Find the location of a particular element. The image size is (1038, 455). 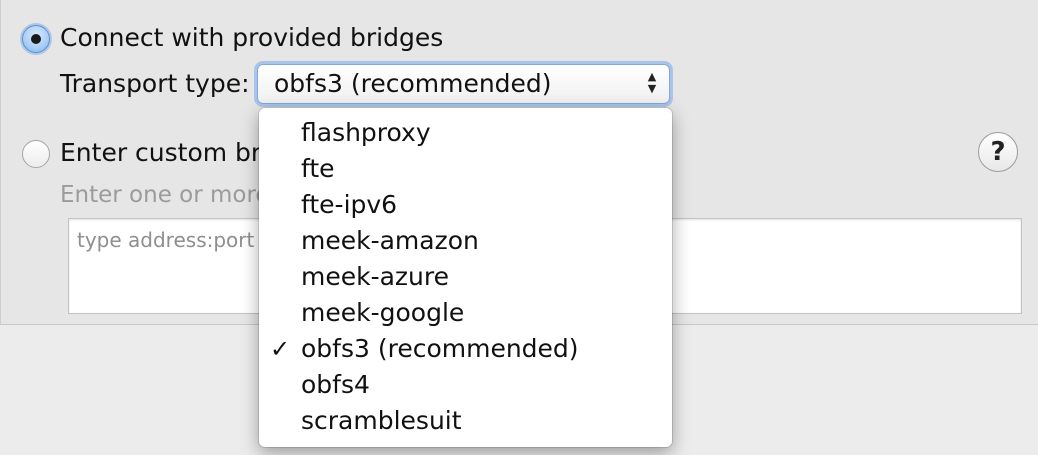

radio-selected-dot is located at coordinates (36, 39).